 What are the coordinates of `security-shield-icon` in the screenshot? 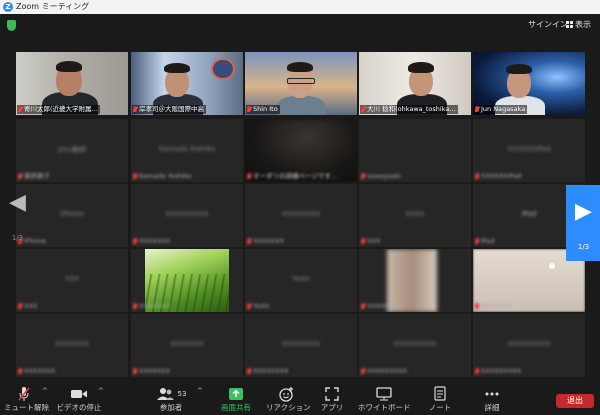 It's located at (11, 25).